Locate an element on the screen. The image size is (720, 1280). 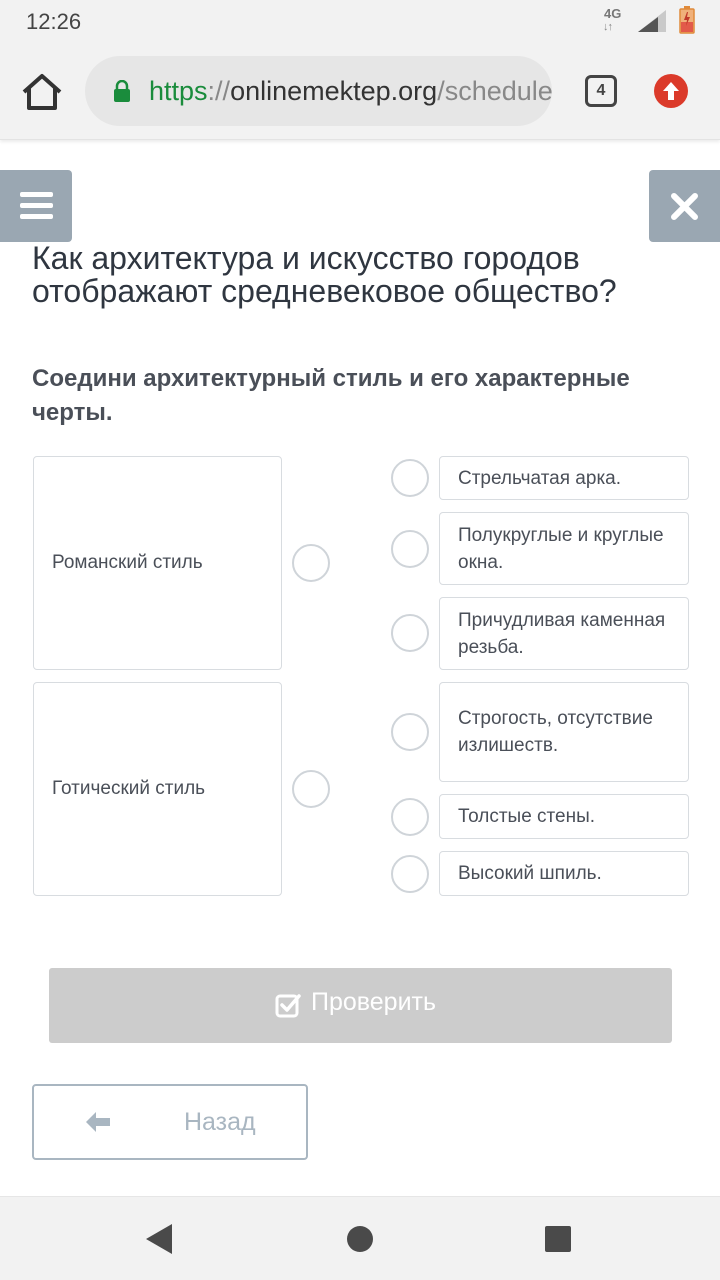
feature-card: Высокий шпиль. is located at coordinates (564, 873).